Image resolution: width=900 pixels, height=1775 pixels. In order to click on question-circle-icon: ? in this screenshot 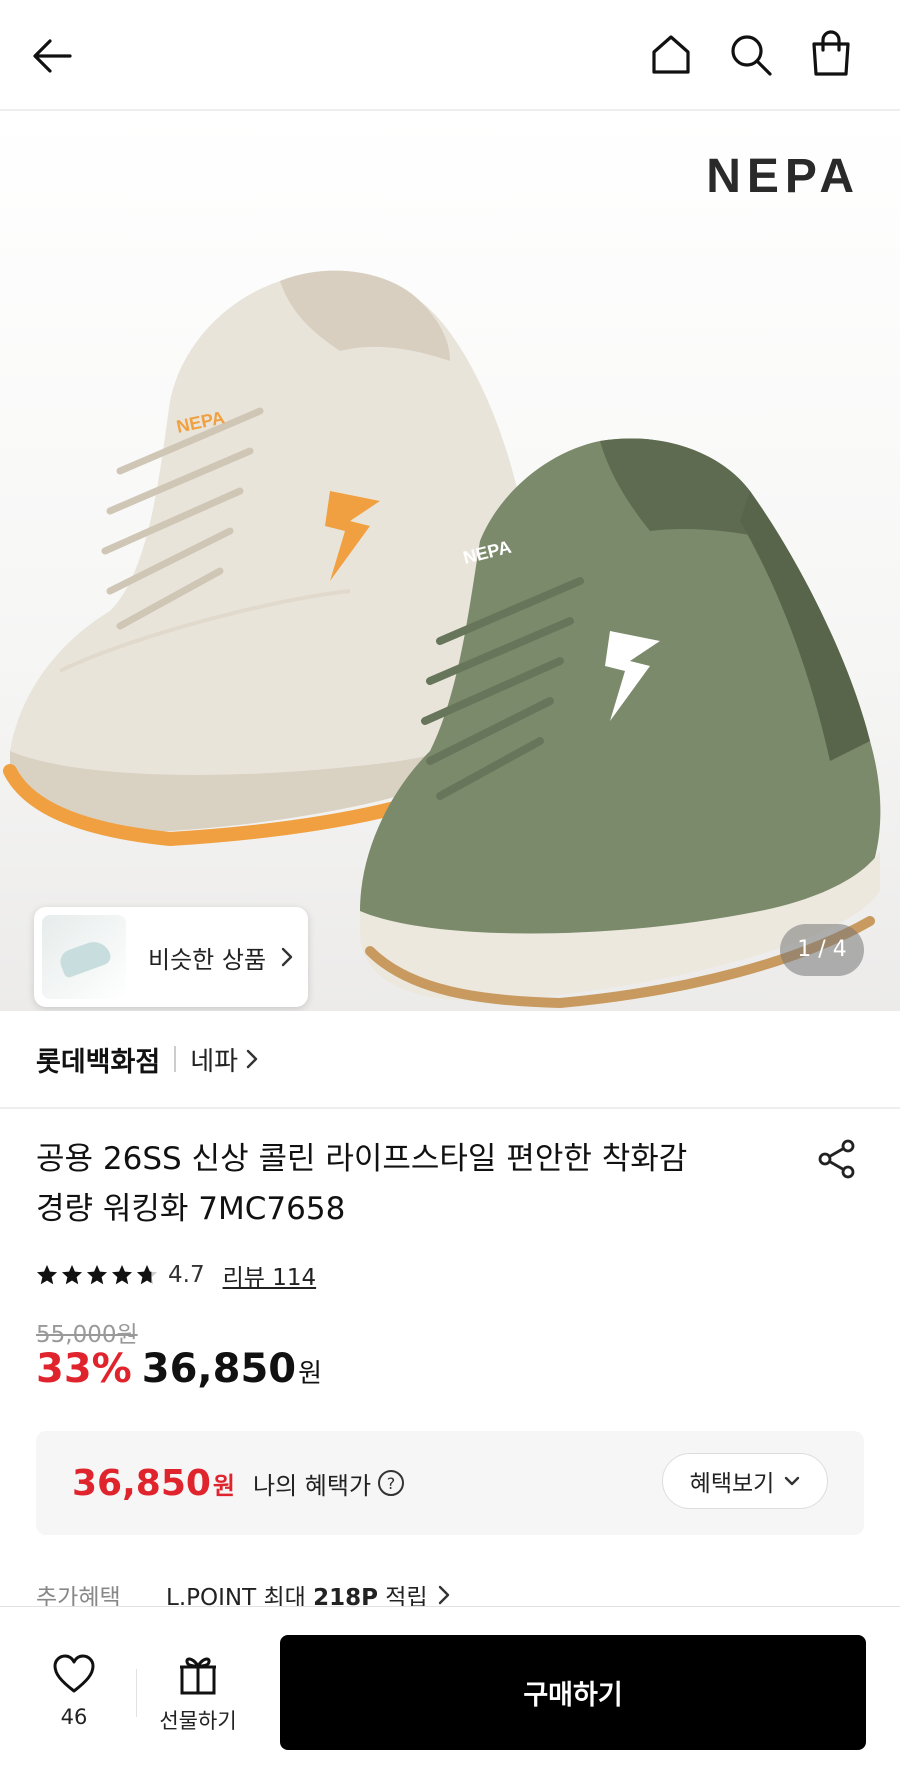, I will do `click(391, 1483)`.